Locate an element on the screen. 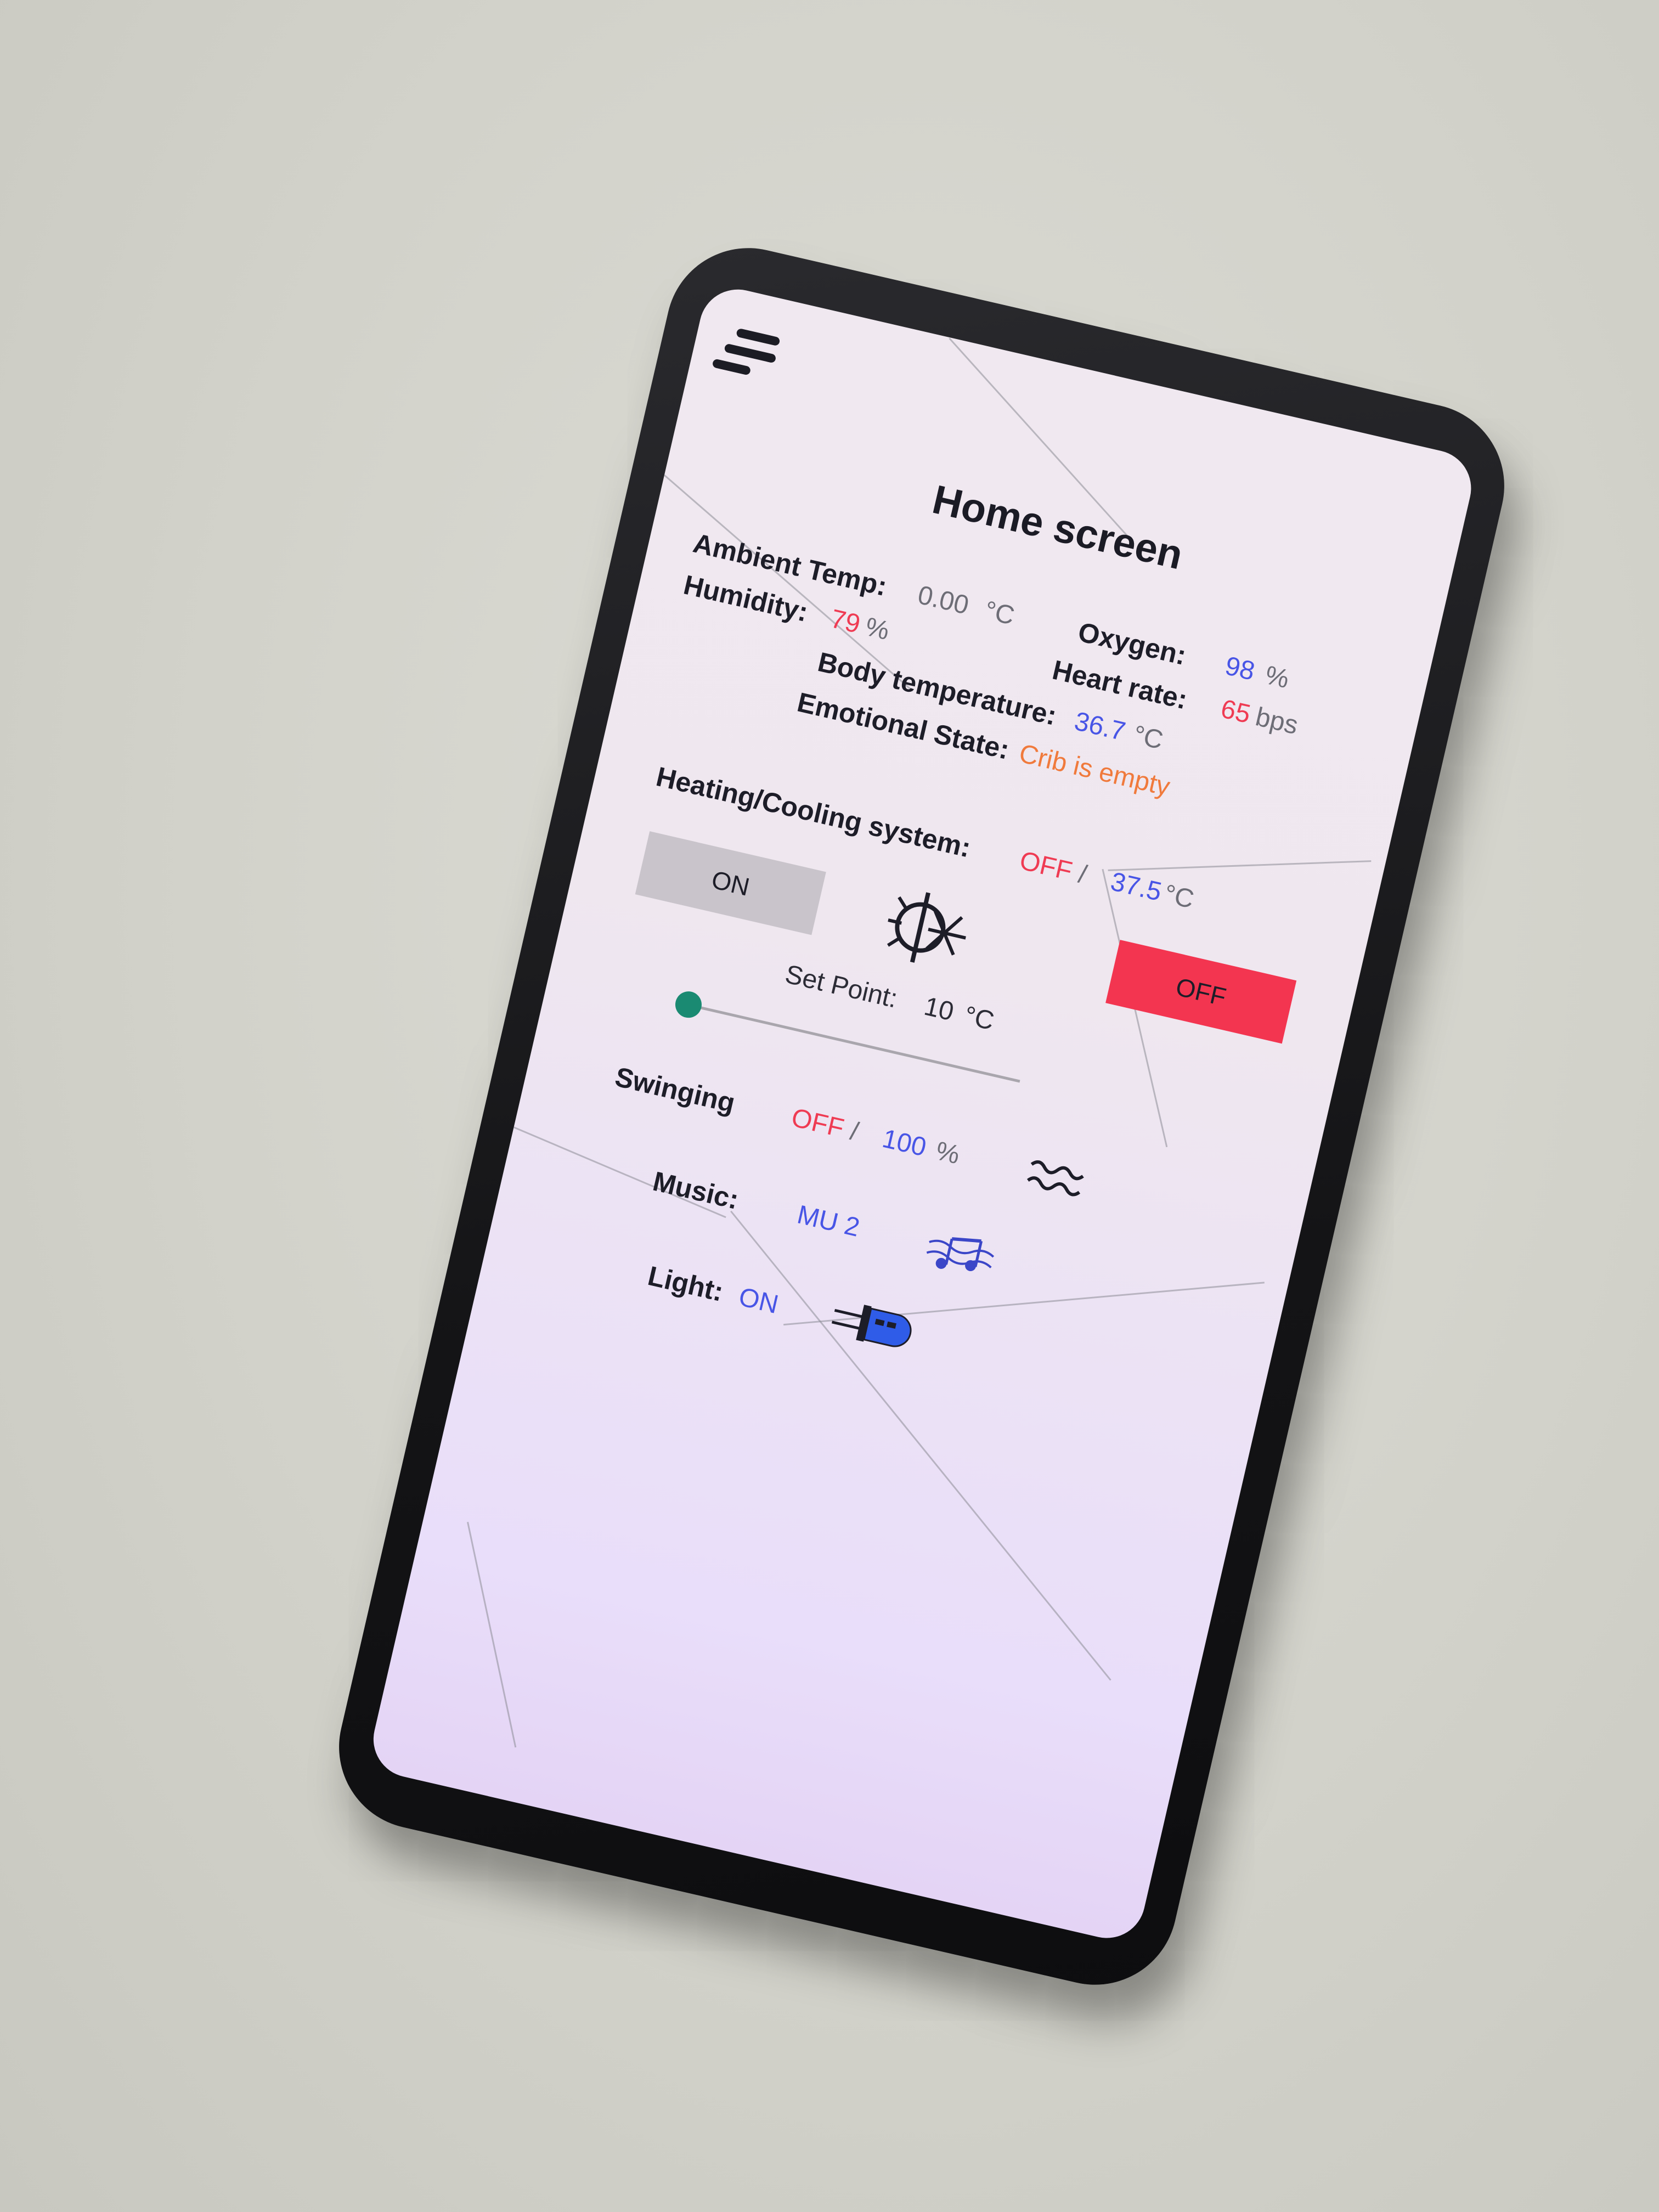  swinging-level: 100 is located at coordinates (904, 1143).